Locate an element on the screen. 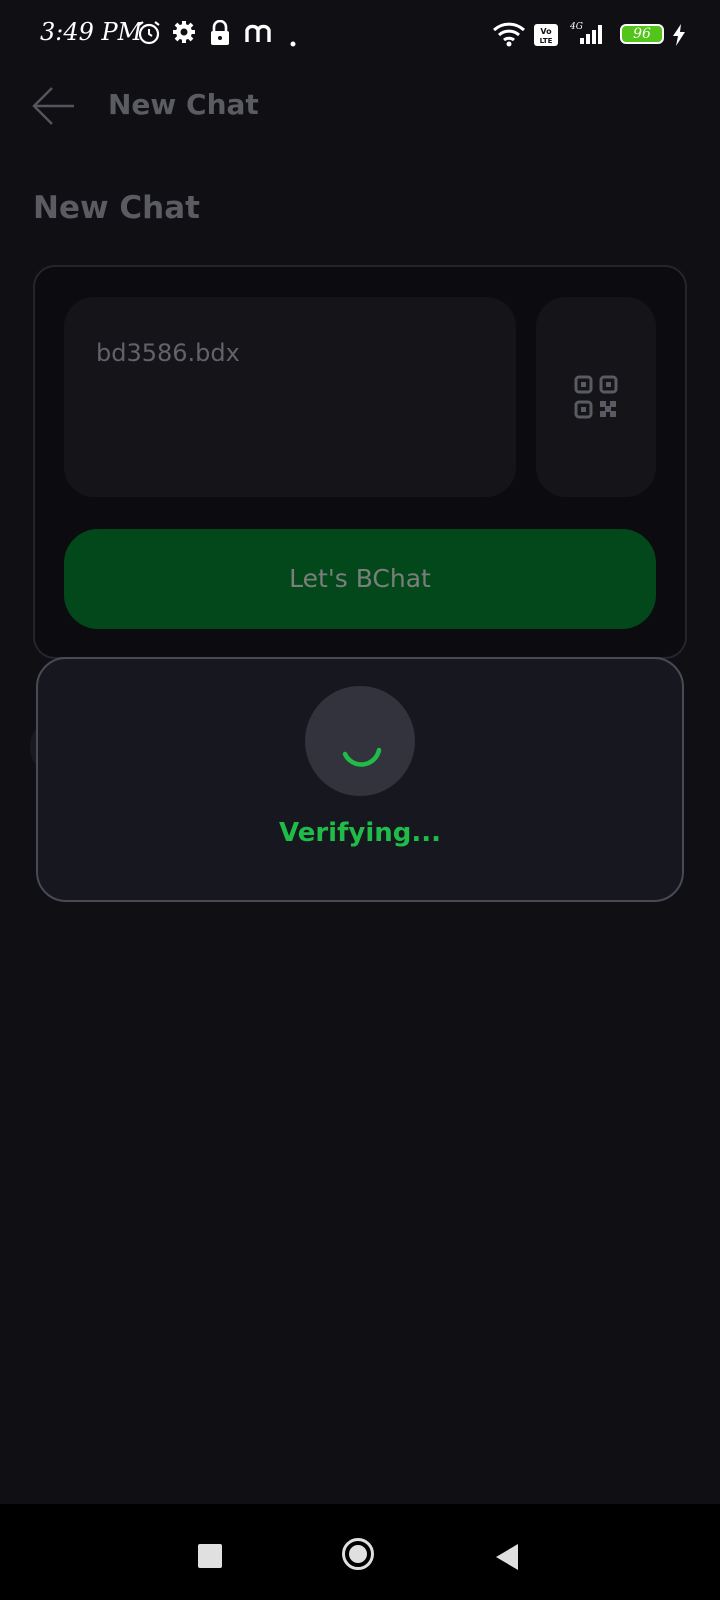 This screenshot has height=1600, width=720. home-icon-inner is located at coordinates (358, 1554).